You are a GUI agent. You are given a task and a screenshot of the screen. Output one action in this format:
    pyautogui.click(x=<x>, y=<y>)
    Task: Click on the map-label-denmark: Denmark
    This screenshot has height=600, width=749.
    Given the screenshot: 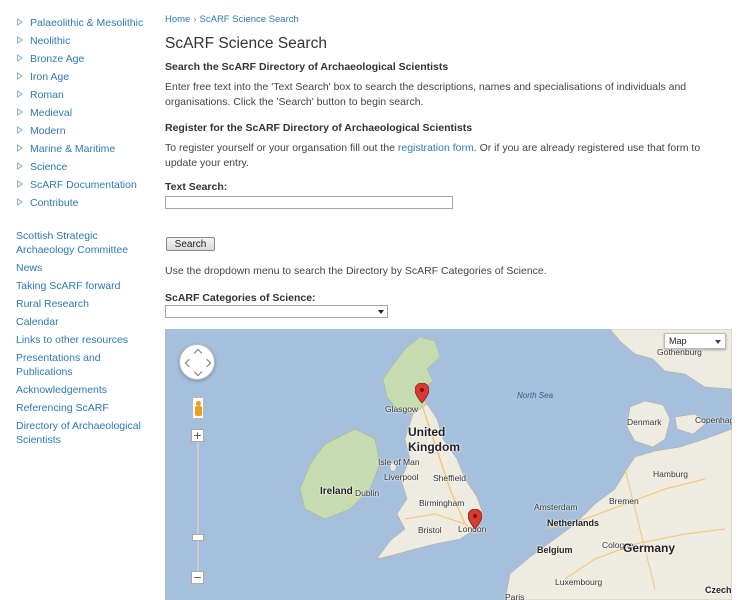 What is the action you would take?
    pyautogui.click(x=644, y=422)
    